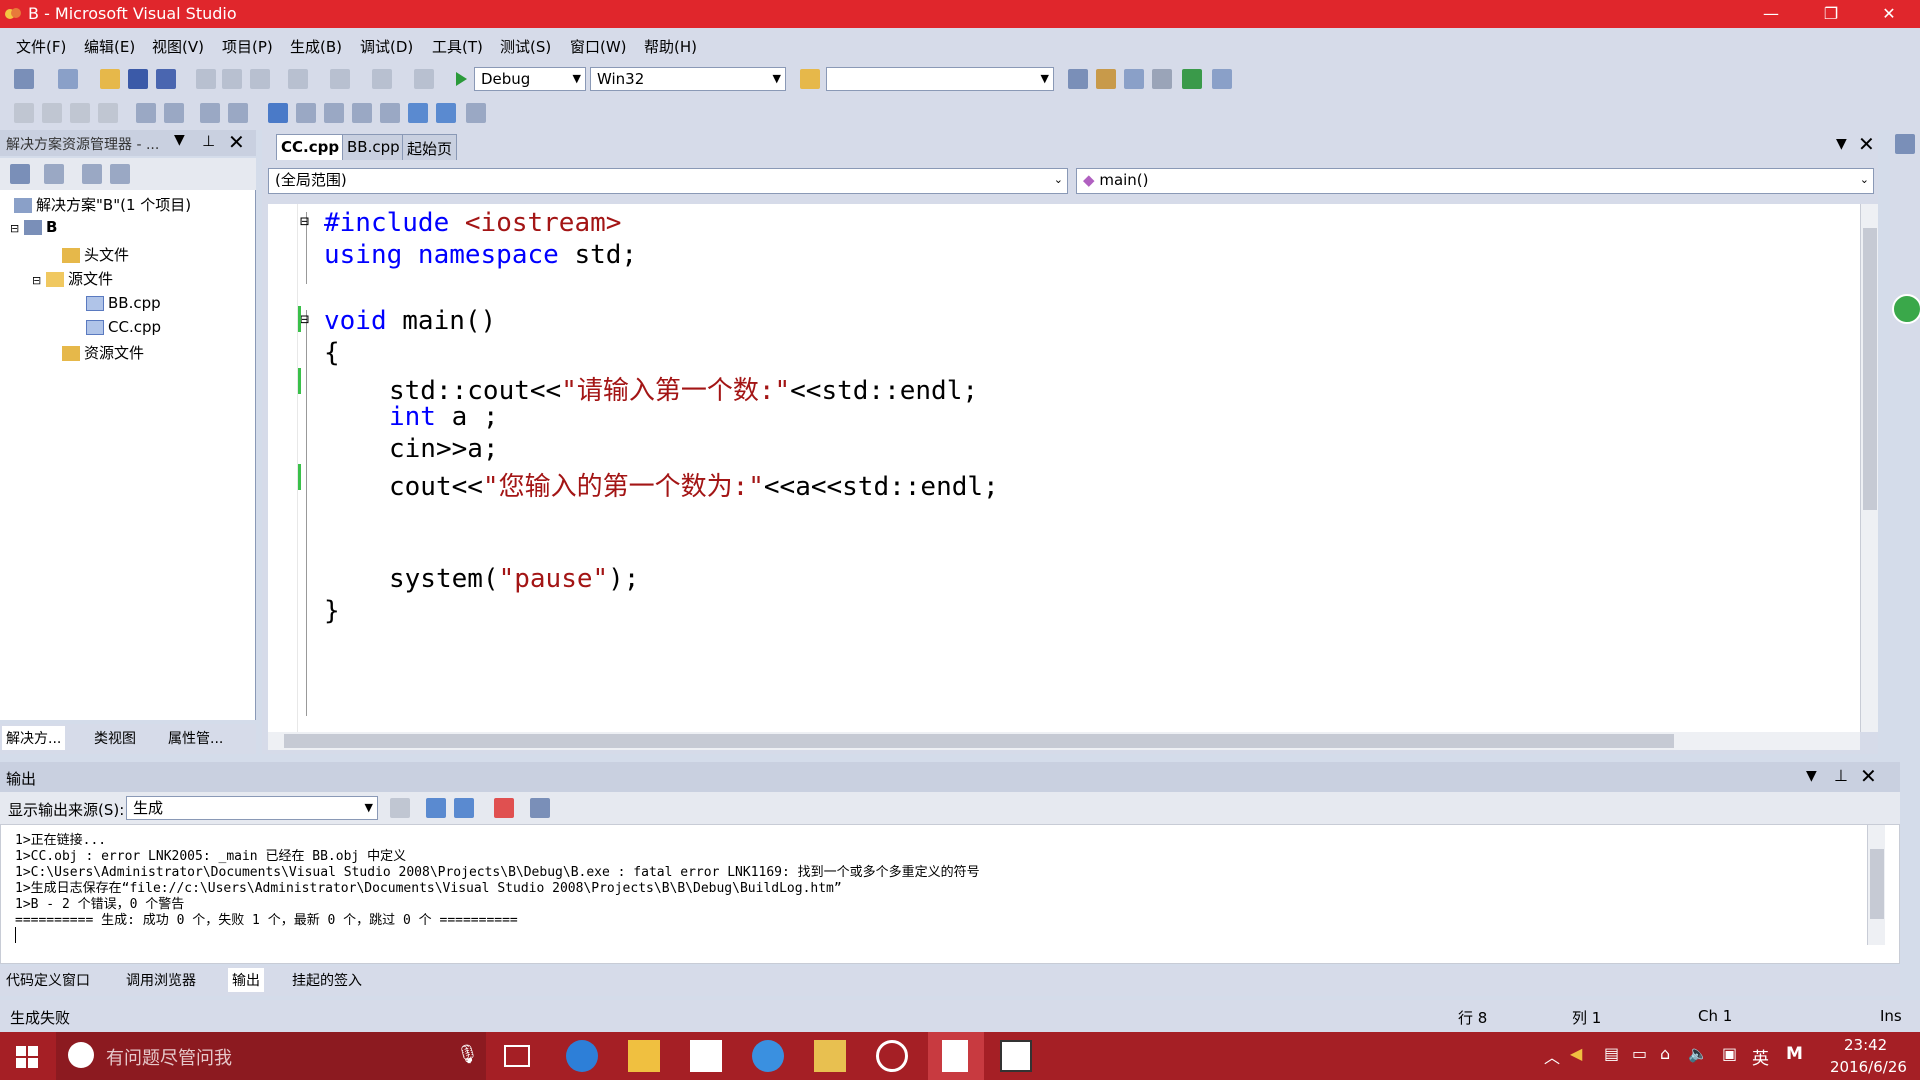 The height and width of the screenshot is (1080, 1920). What do you see at coordinates (668, 181) in the screenshot?
I see `scope-select: (全局范围) ⌄` at bounding box center [668, 181].